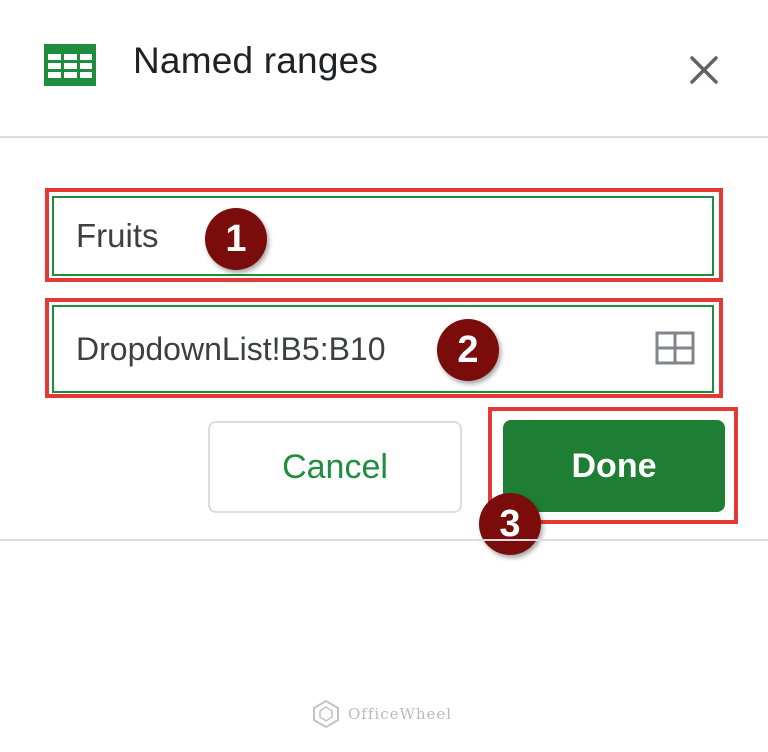  Describe the element at coordinates (236, 239) in the screenshot. I see `step-badge-1: 1` at that location.